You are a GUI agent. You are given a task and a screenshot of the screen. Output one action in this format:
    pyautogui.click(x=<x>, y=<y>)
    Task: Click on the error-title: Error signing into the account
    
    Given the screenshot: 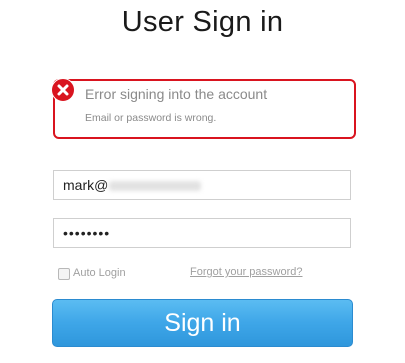 What is the action you would take?
    pyautogui.click(x=176, y=94)
    